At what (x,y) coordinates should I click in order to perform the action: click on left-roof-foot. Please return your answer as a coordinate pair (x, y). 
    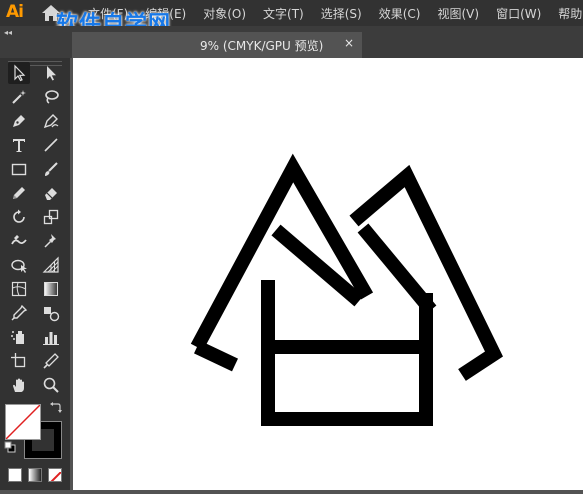
    Looking at the image, I should click on (216, 356).